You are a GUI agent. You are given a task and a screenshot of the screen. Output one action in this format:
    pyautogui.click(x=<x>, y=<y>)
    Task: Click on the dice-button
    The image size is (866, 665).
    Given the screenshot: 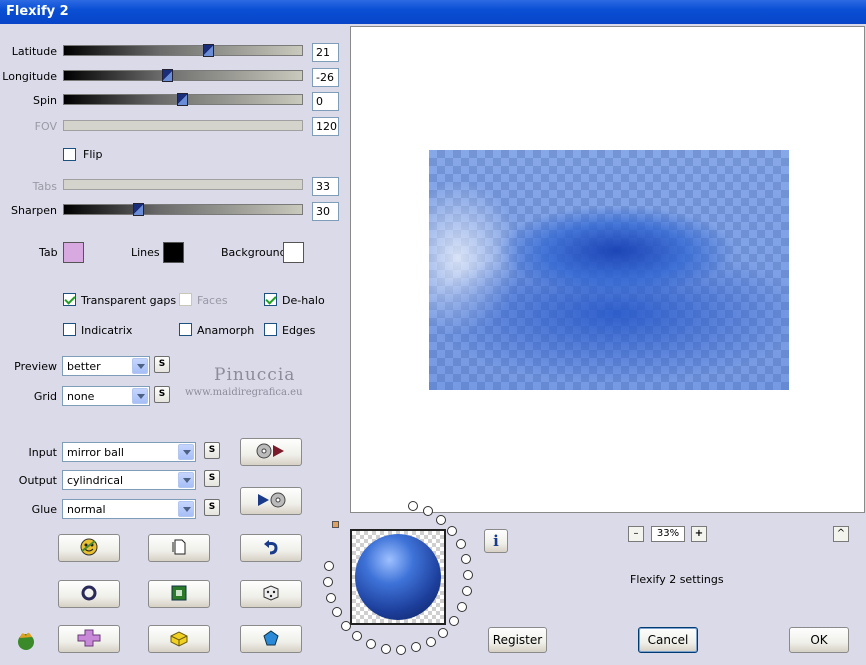 What is the action you would take?
    pyautogui.click(x=271, y=594)
    